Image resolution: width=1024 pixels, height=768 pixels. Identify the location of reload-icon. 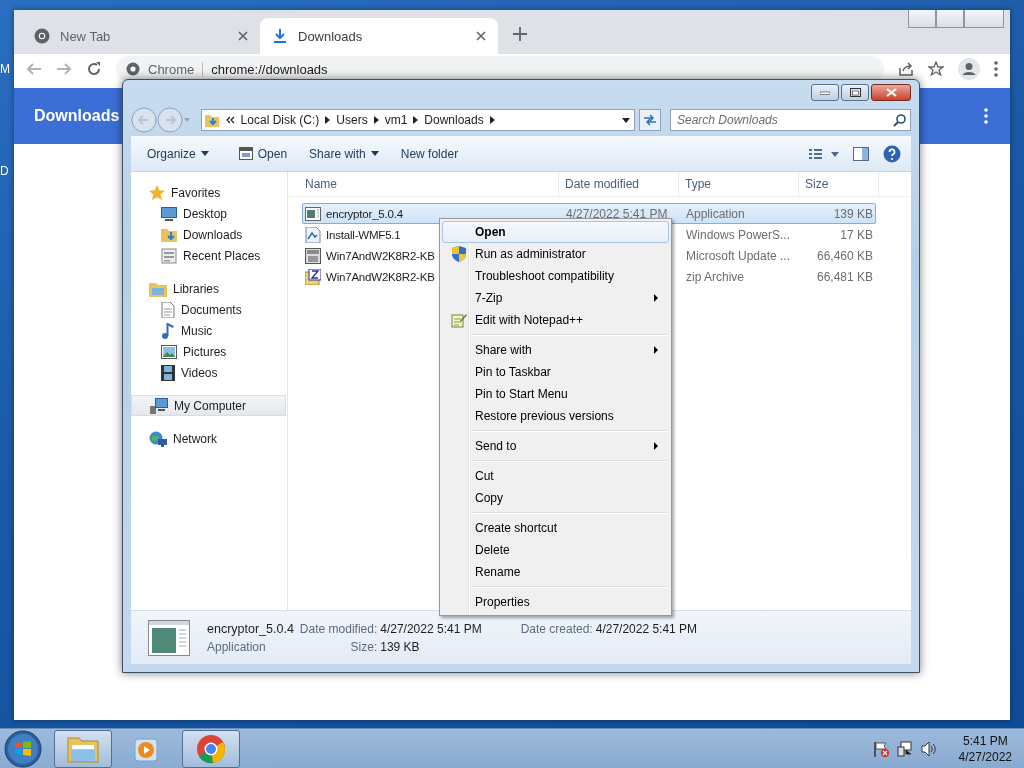
(94, 69).